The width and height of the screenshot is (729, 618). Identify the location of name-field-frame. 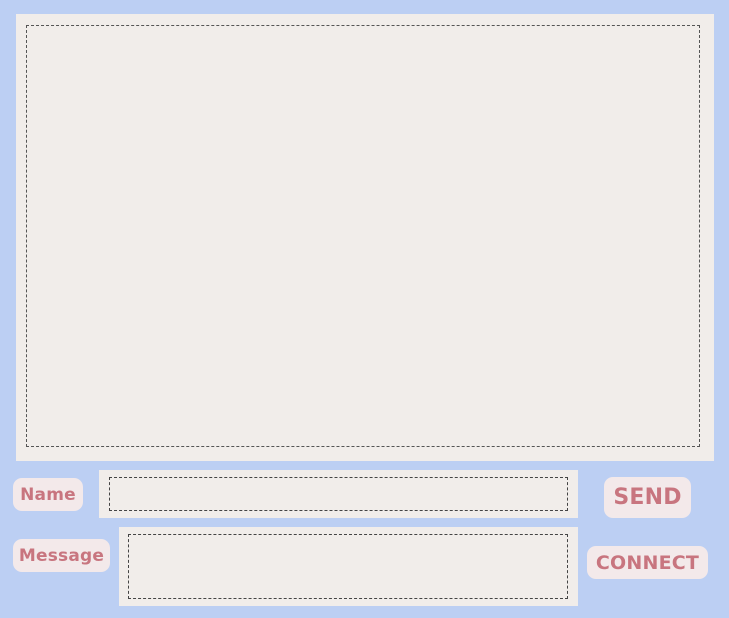
(338, 494).